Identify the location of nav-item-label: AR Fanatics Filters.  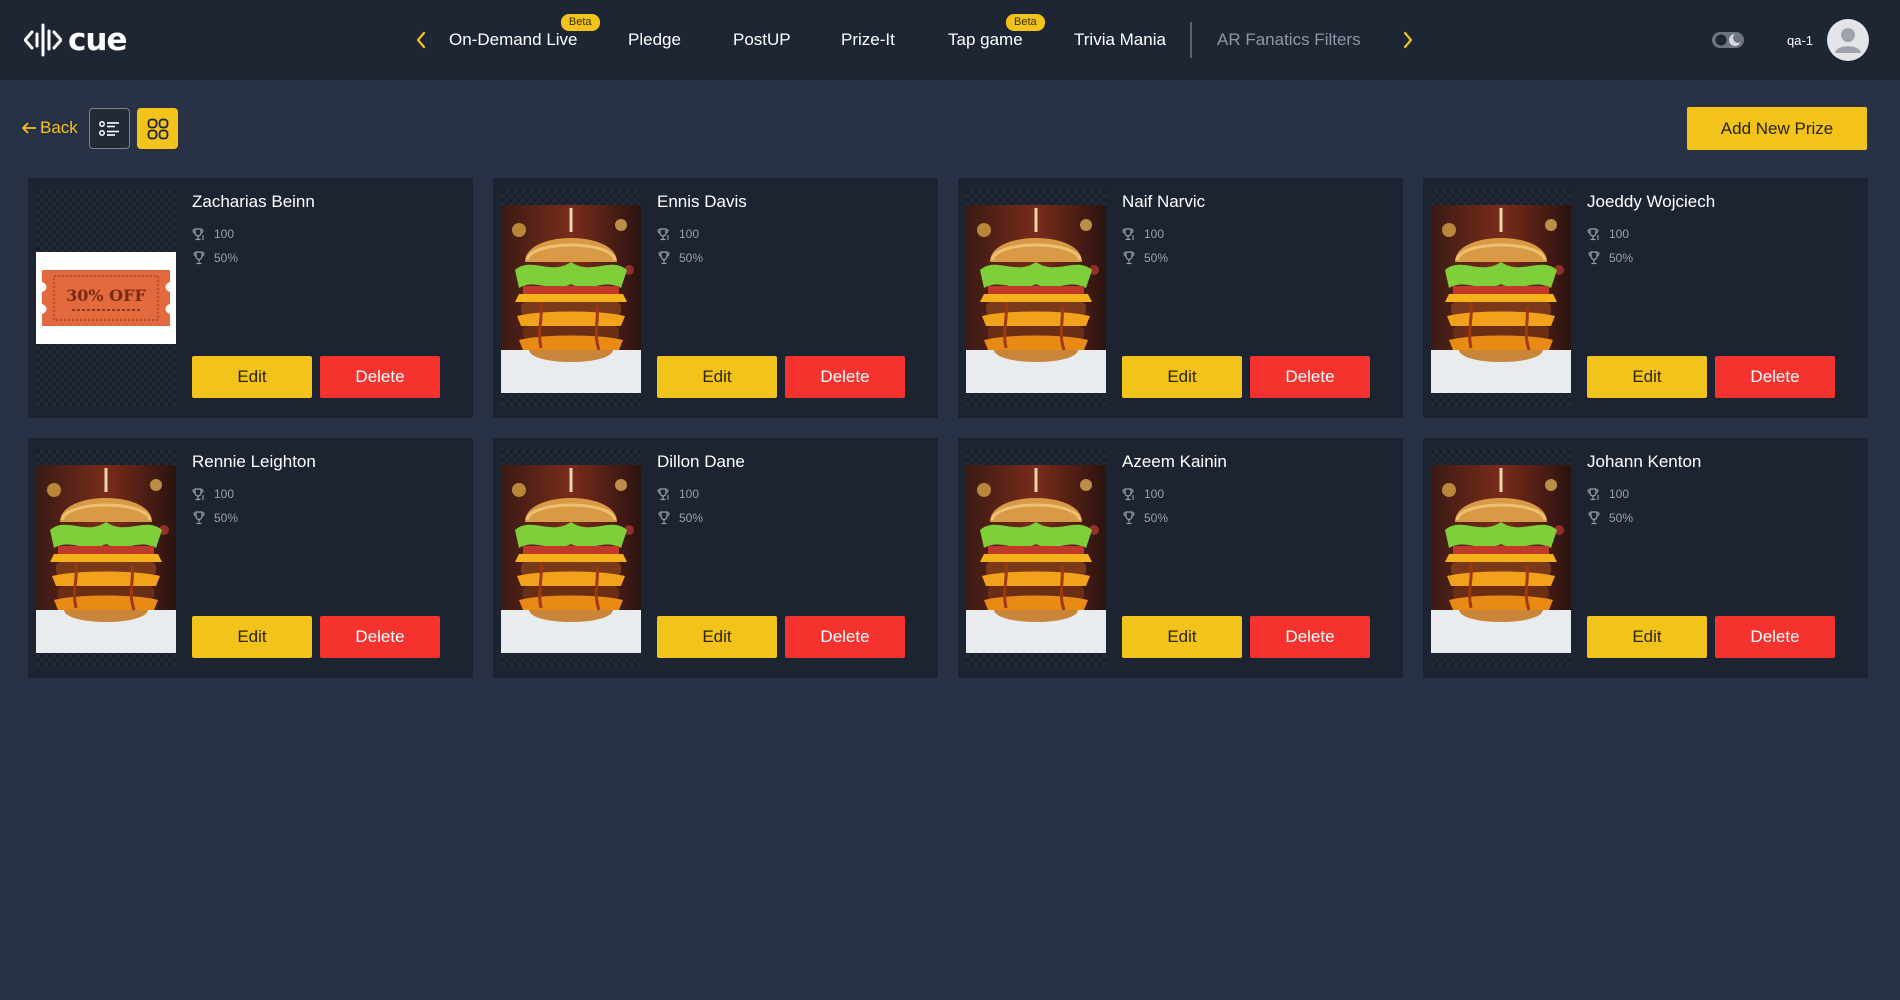
(1289, 39).